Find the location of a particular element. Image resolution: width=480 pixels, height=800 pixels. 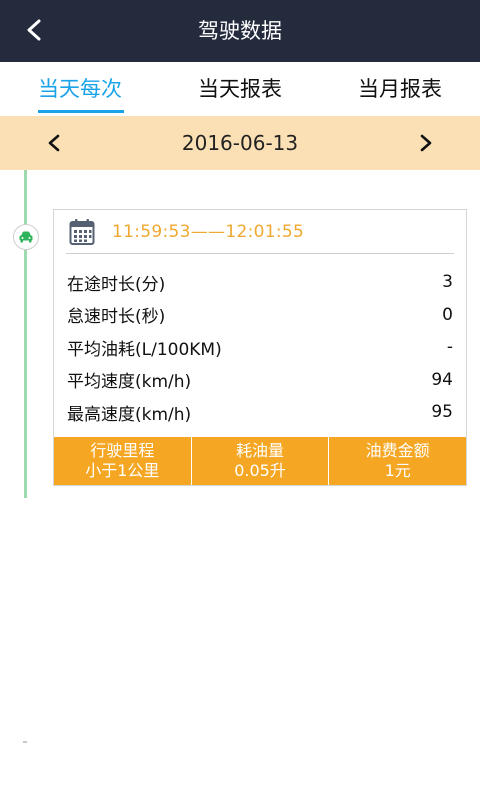

stat-row-avg-fuel: 平均油耗(L/100KM) - is located at coordinates (260, 347).